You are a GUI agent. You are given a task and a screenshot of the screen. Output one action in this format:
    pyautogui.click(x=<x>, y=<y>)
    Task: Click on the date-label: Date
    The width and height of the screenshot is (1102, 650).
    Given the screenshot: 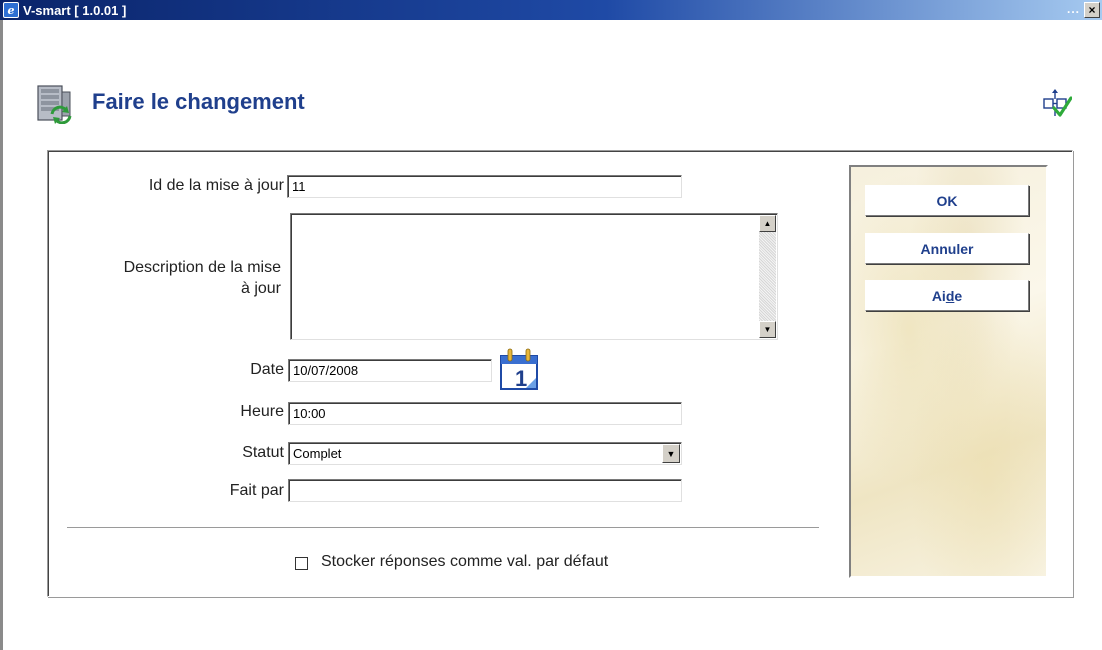 What is the action you would take?
    pyautogui.click(x=267, y=369)
    